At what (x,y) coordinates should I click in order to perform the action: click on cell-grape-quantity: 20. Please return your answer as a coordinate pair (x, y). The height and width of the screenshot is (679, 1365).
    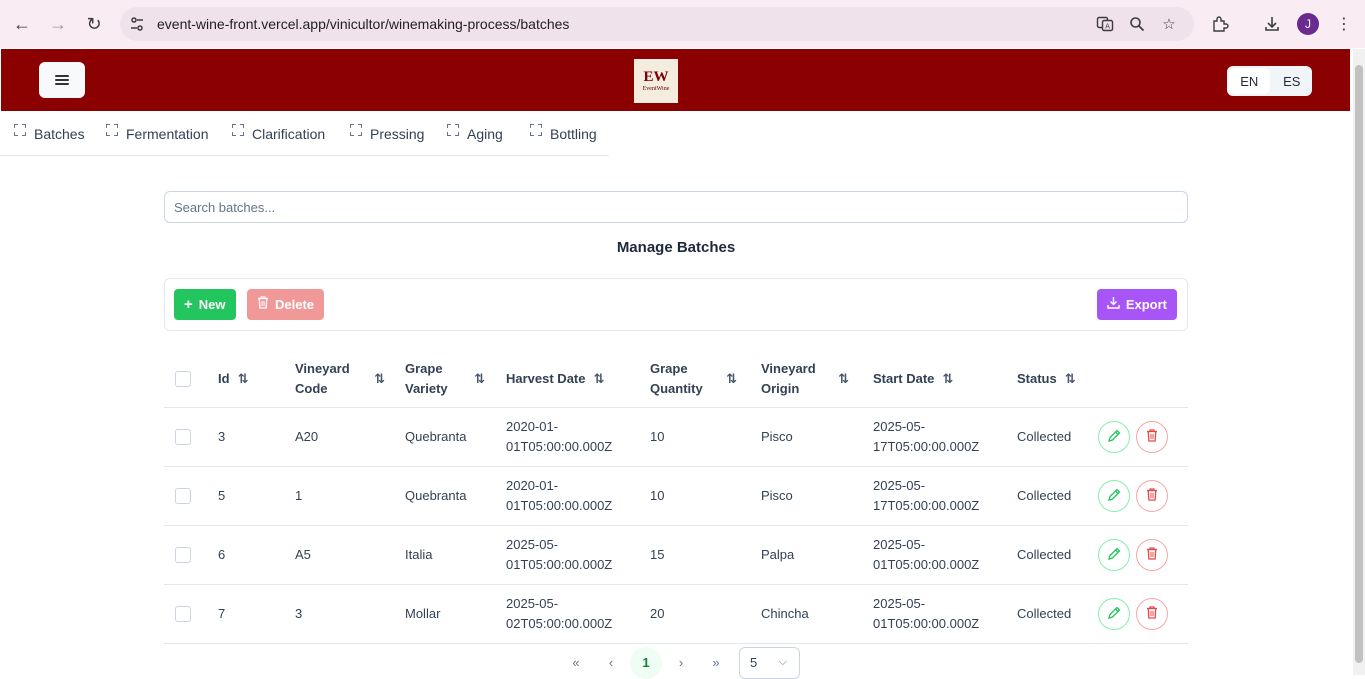
    Looking at the image, I should click on (657, 613).